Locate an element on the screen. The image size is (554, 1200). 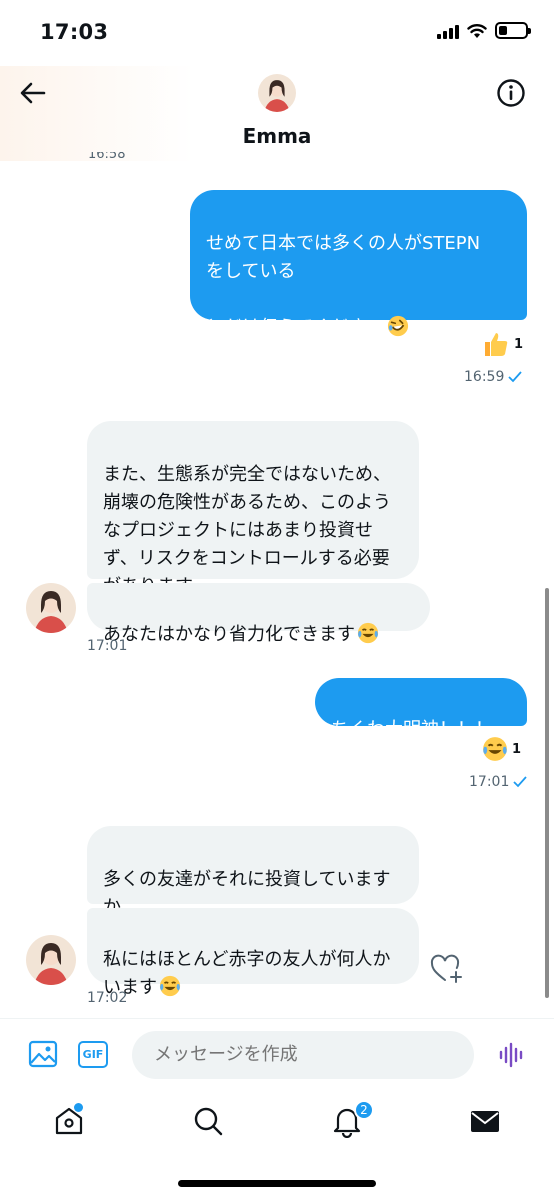
message-timestamp: 16:59 is located at coordinates (493, 377).